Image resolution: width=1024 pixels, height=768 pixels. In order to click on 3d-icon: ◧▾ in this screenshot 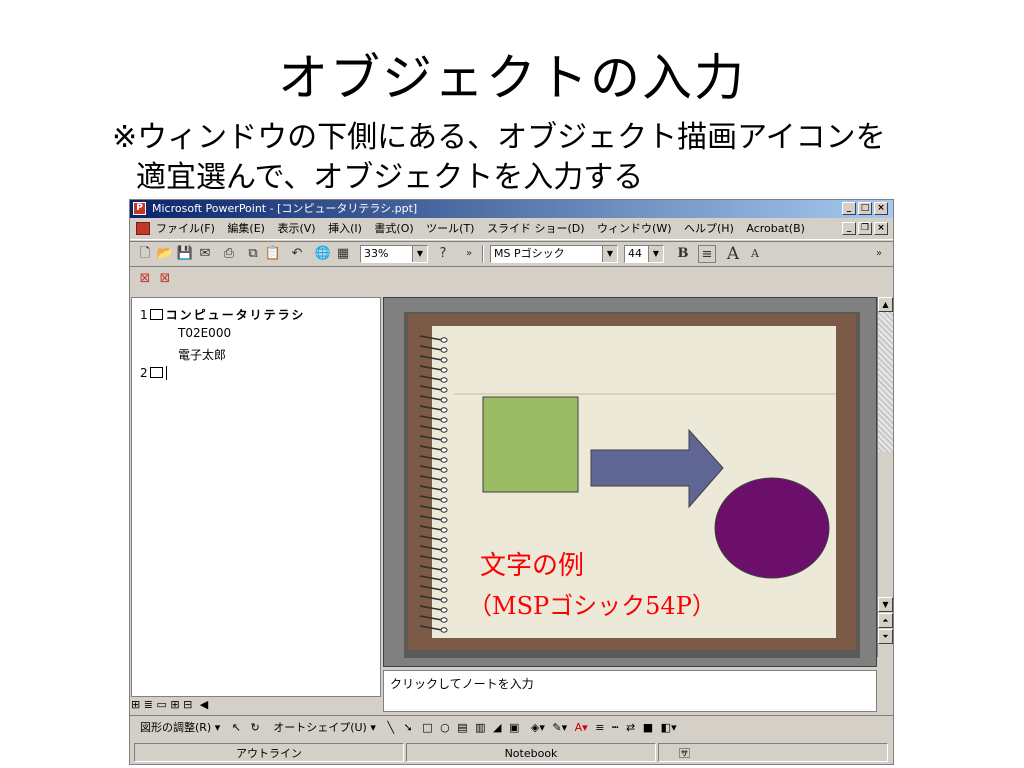, I will do `click(669, 727)`.